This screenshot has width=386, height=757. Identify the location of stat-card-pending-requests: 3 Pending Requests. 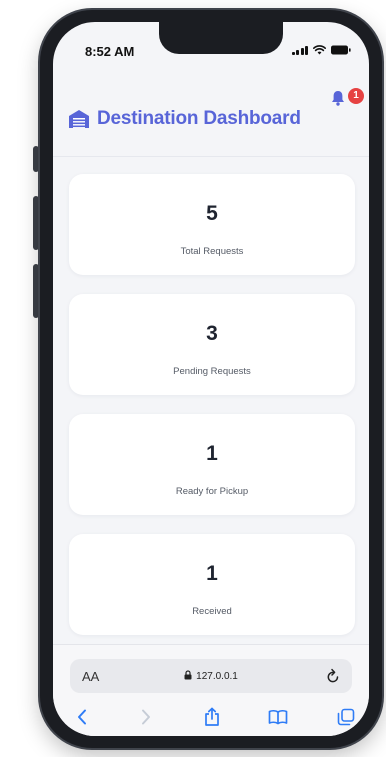
(212, 344).